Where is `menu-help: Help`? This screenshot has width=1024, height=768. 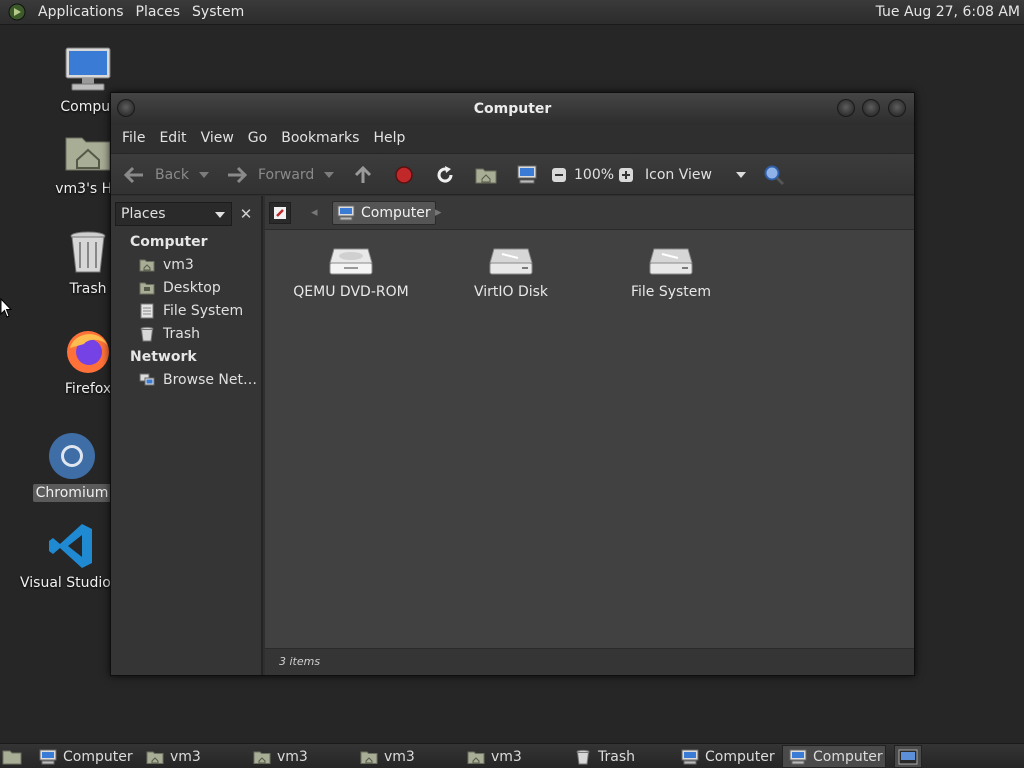
menu-help: Help is located at coordinates (389, 138).